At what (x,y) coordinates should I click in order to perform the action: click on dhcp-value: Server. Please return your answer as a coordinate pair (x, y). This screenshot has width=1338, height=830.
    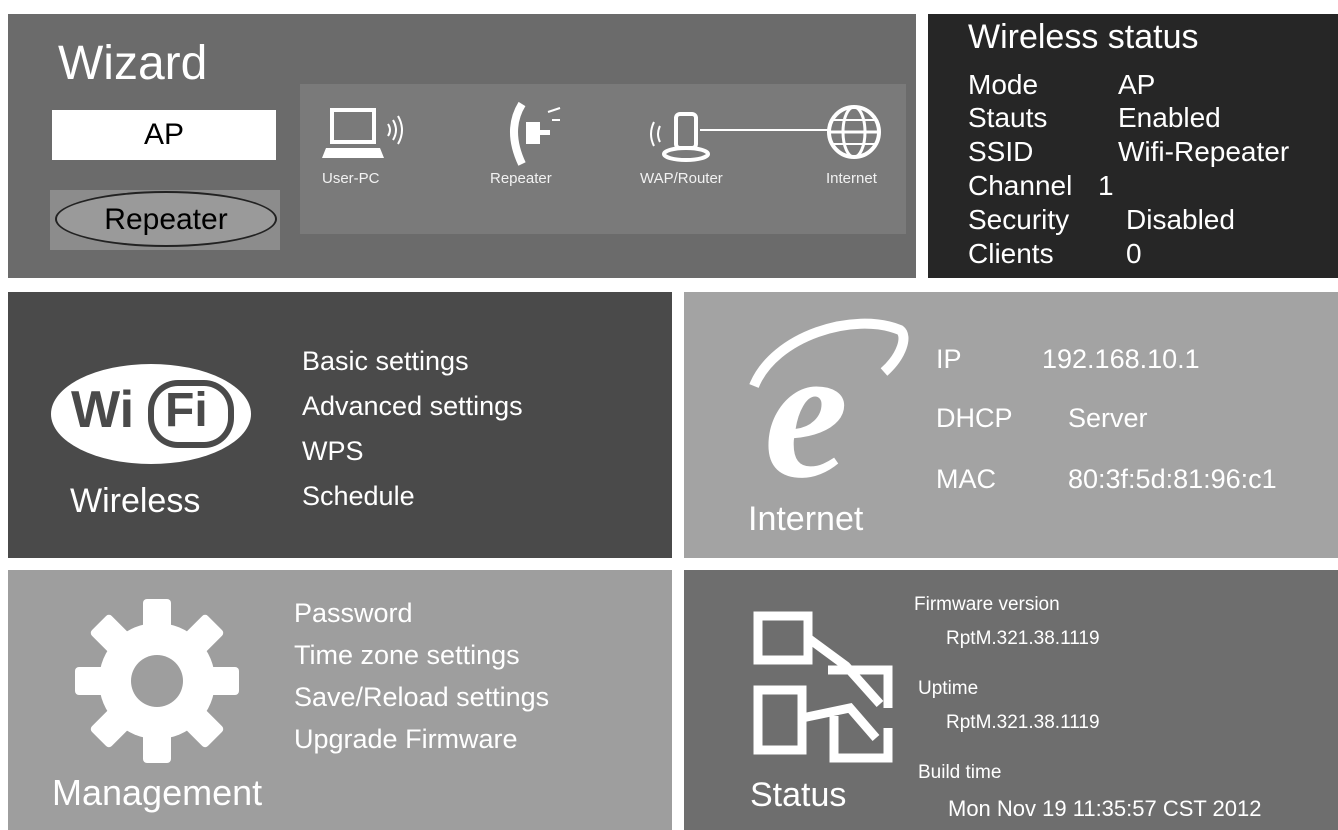
    Looking at the image, I should click on (1108, 418).